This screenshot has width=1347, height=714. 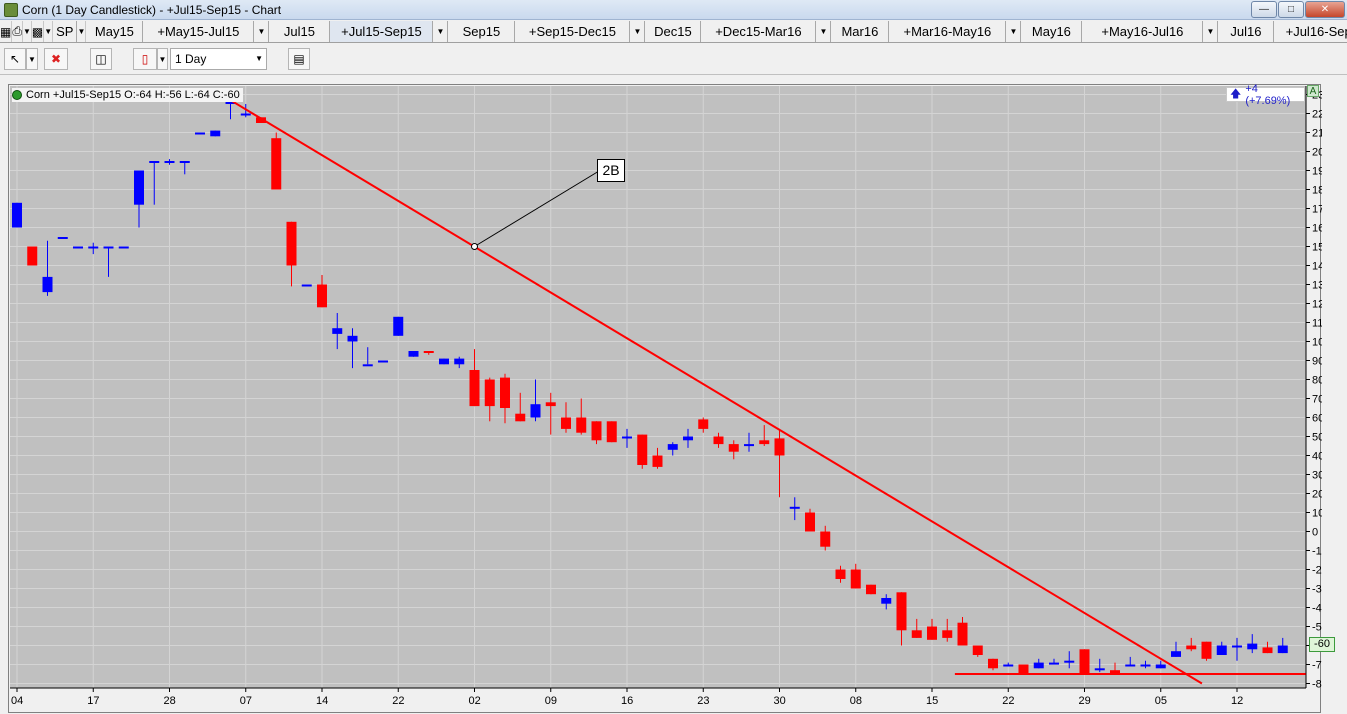 I want to click on interval-select: 1 Day ▼, so click(x=218, y=59).